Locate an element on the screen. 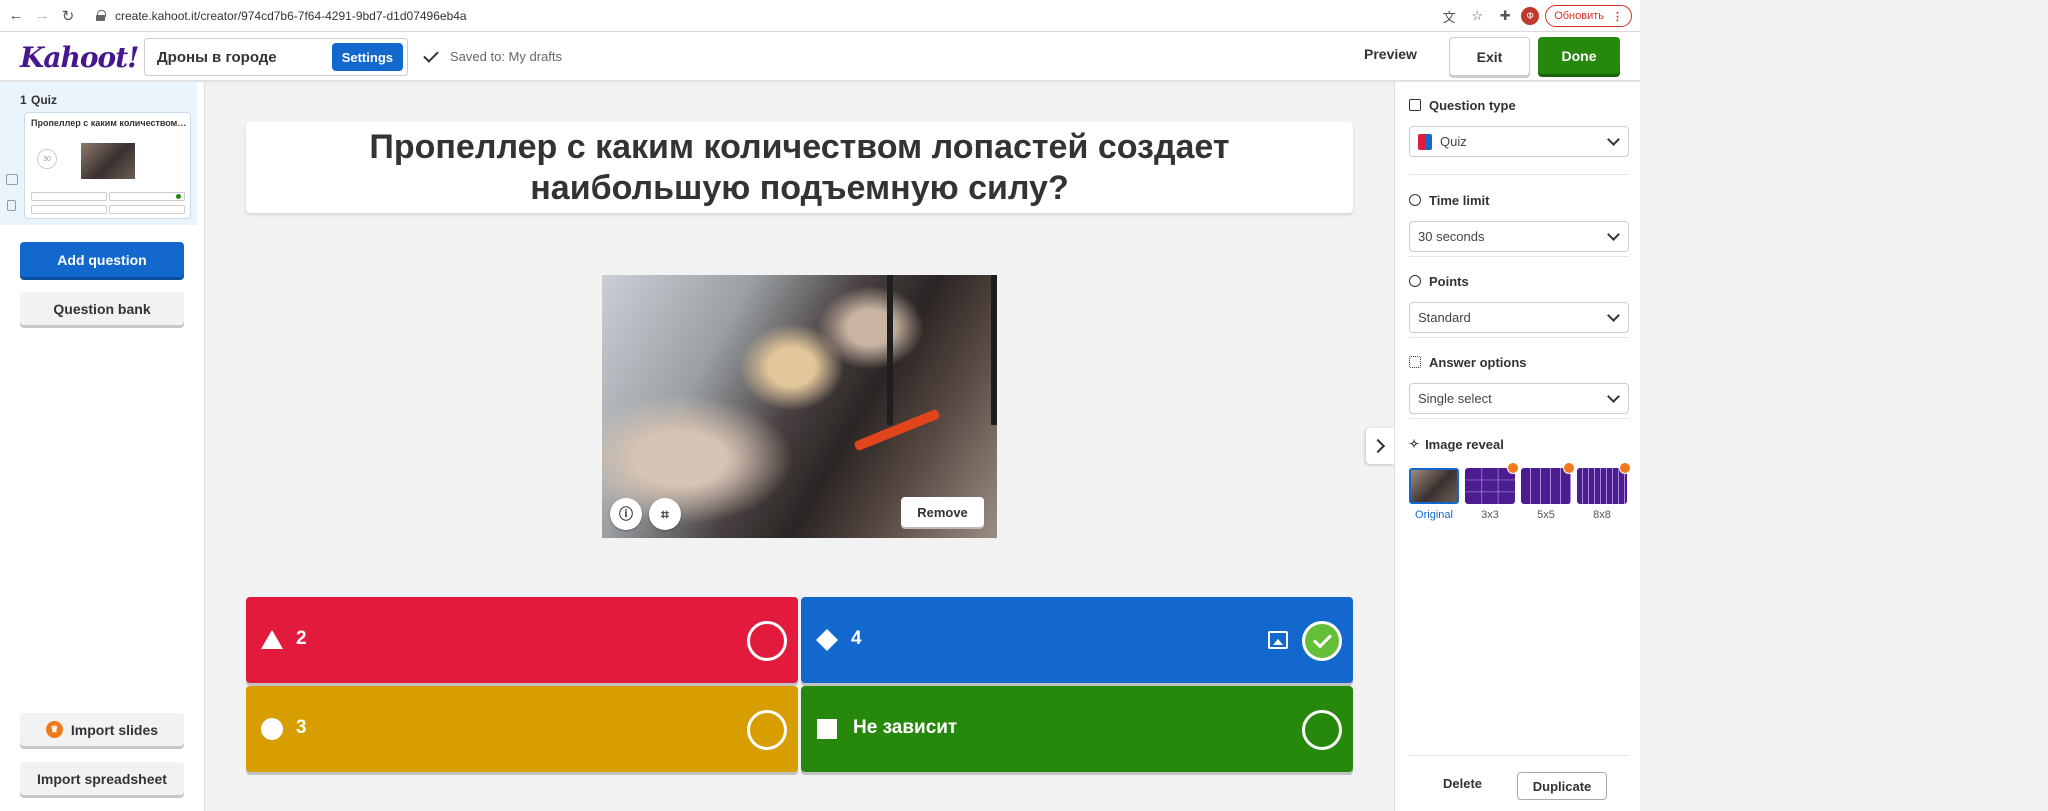 This screenshot has height=811, width=2048. reveal-option-label: 5x5 is located at coordinates (1546, 515).